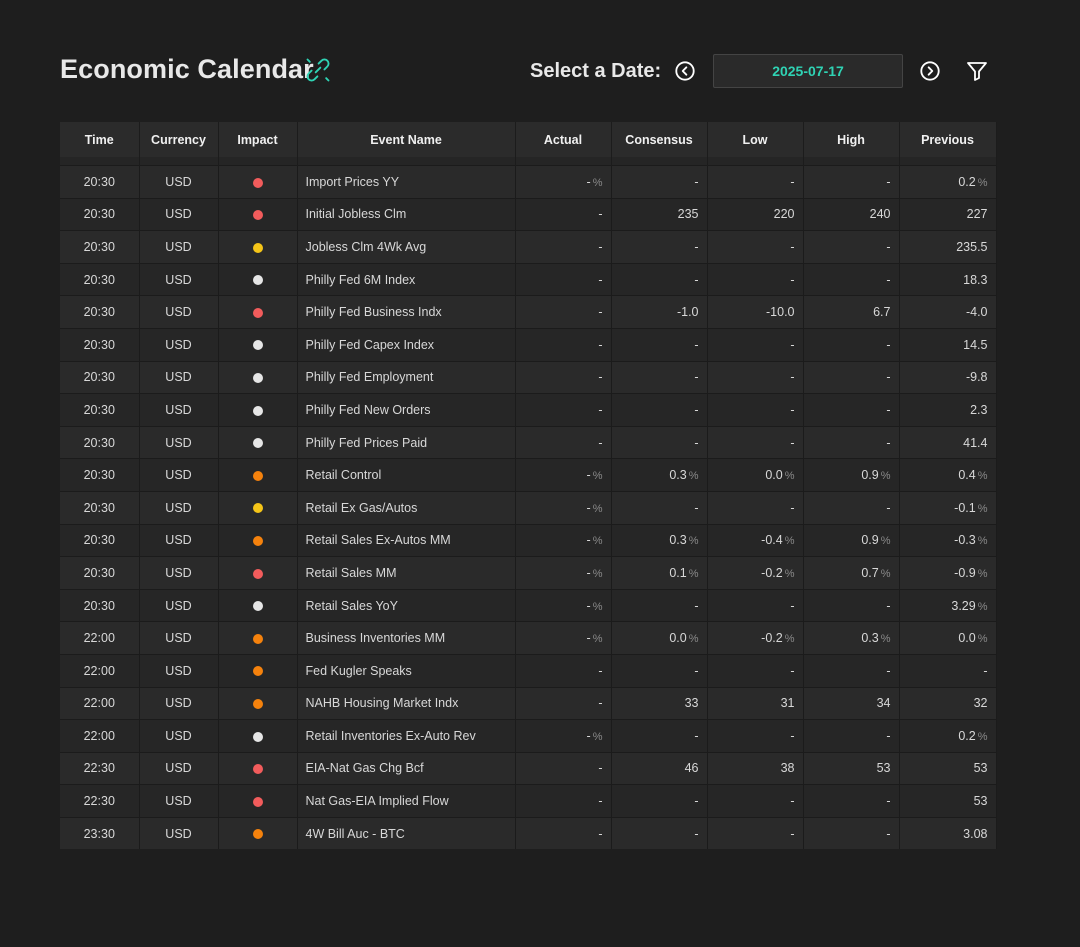 This screenshot has height=947, width=1080. I want to click on event-name: EIA-Nat Gas Chg Bcf, so click(364, 768).